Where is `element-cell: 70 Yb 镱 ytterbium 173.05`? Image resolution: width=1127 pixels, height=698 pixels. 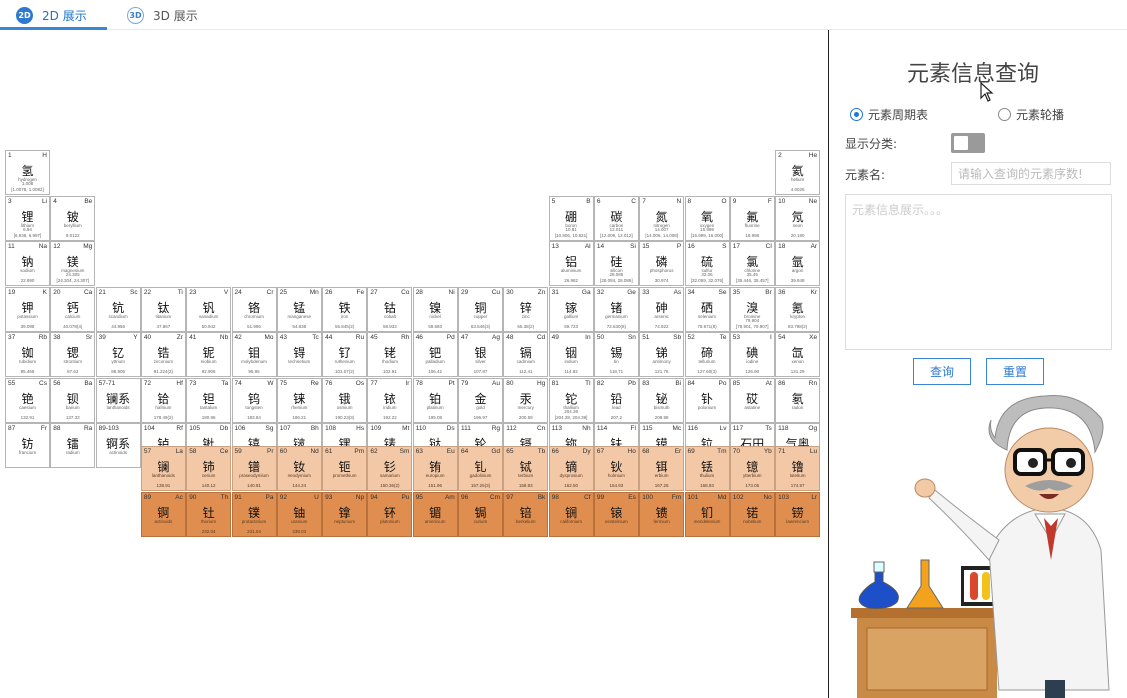
element-cell: 70 Yb 镱 ytterbium 173.05 is located at coordinates (752, 468).